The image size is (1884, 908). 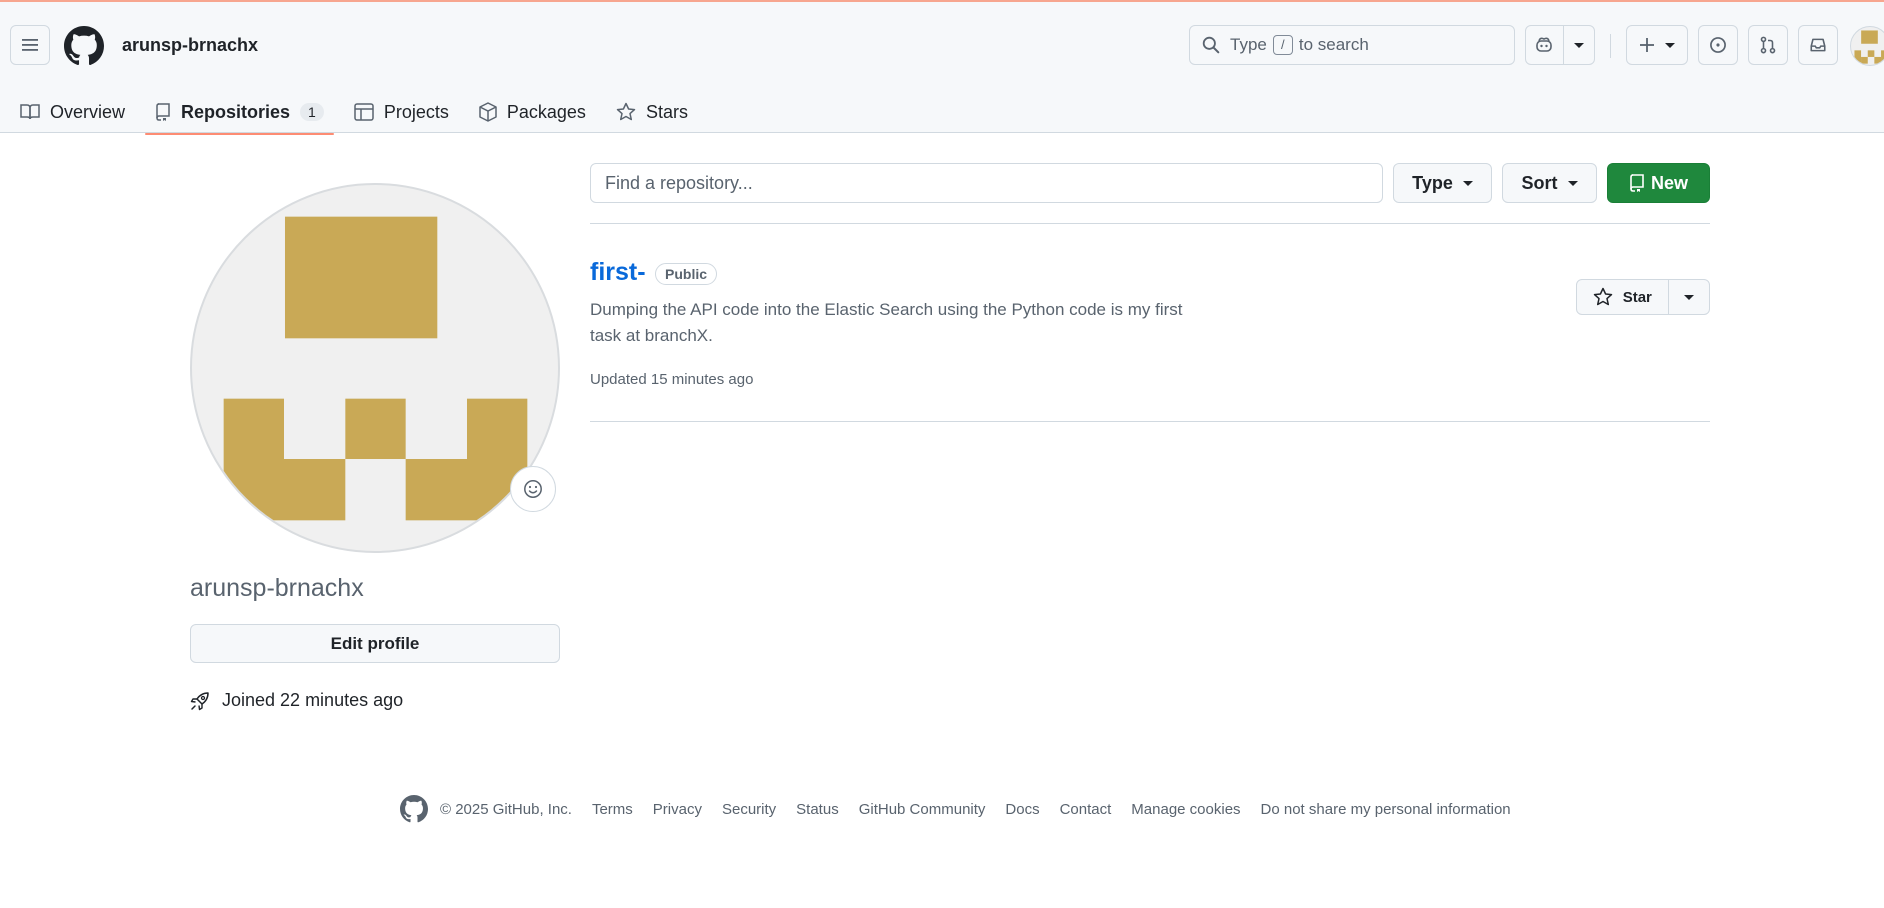 What do you see at coordinates (817, 809) in the screenshot?
I see `footer-link-status: Status` at bounding box center [817, 809].